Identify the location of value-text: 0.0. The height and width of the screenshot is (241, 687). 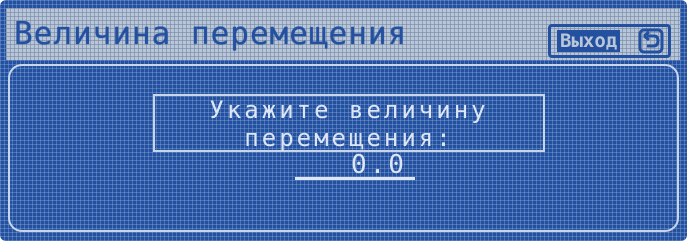
(378, 165).